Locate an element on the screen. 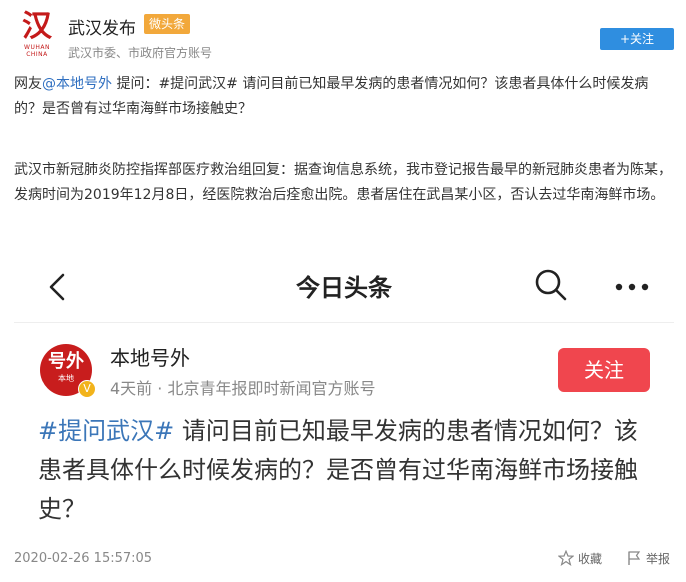 Image resolution: width=686 pixels, height=582 pixels. wuhan-logo: 汉 WUHAN CHINA is located at coordinates (37, 35).